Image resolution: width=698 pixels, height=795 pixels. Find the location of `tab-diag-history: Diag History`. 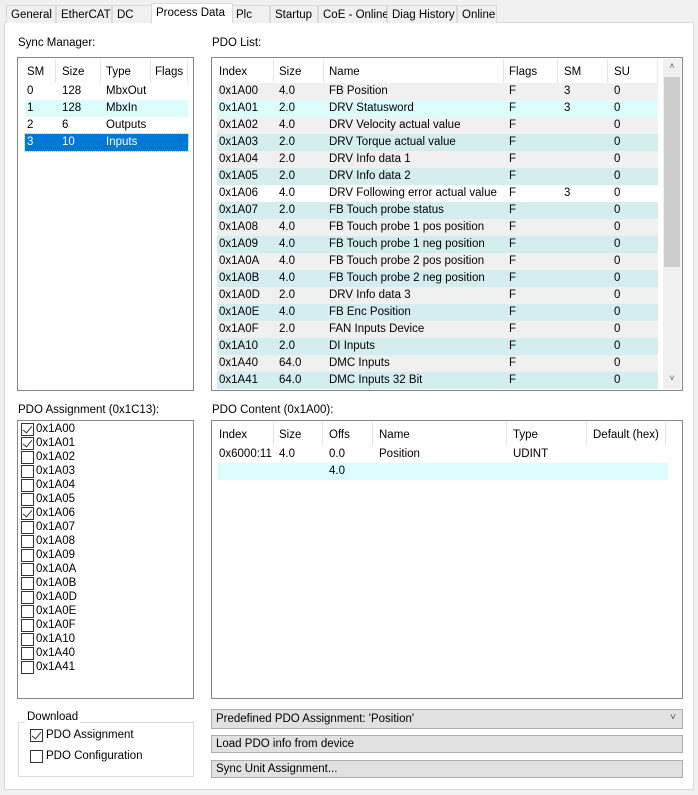

tab-diag-history: Diag History is located at coordinates (422, 14).